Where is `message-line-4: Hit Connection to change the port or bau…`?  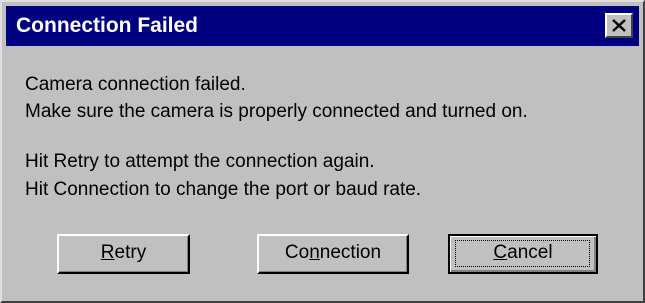 message-line-4: Hit Connection to change the port or bau… is located at coordinates (223, 189).